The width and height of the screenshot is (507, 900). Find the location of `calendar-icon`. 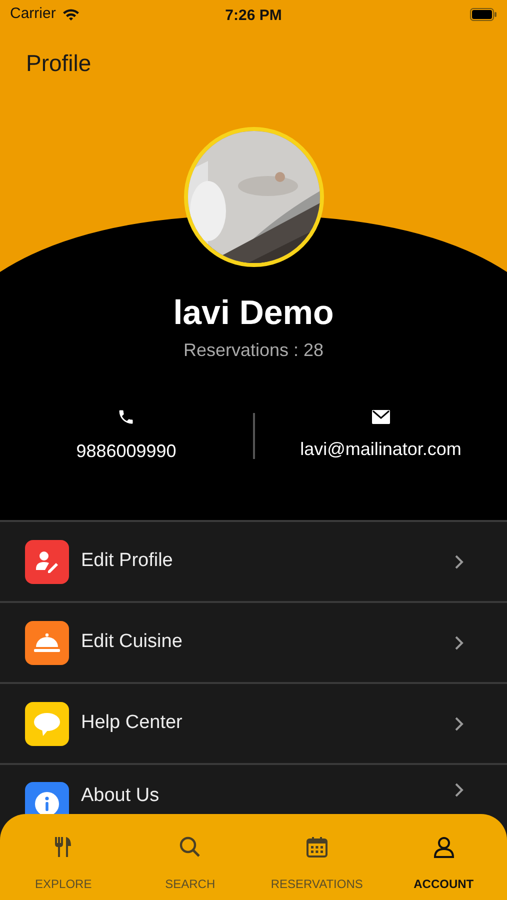

calendar-icon is located at coordinates (317, 847).